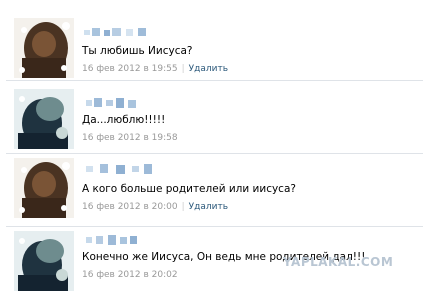 This screenshot has width=429, height=292. Describe the element at coordinates (137, 51) in the screenshot. I see `message-text: Ты любишь Иисуса?` at that location.